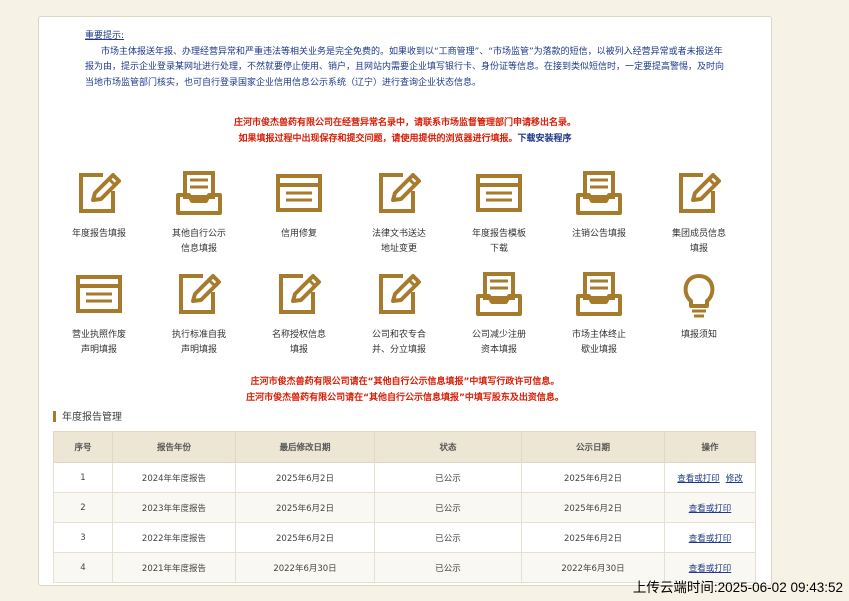 The height and width of the screenshot is (601, 849). I want to click on function-item: 执行标准自我 声明填报, so click(199, 313).